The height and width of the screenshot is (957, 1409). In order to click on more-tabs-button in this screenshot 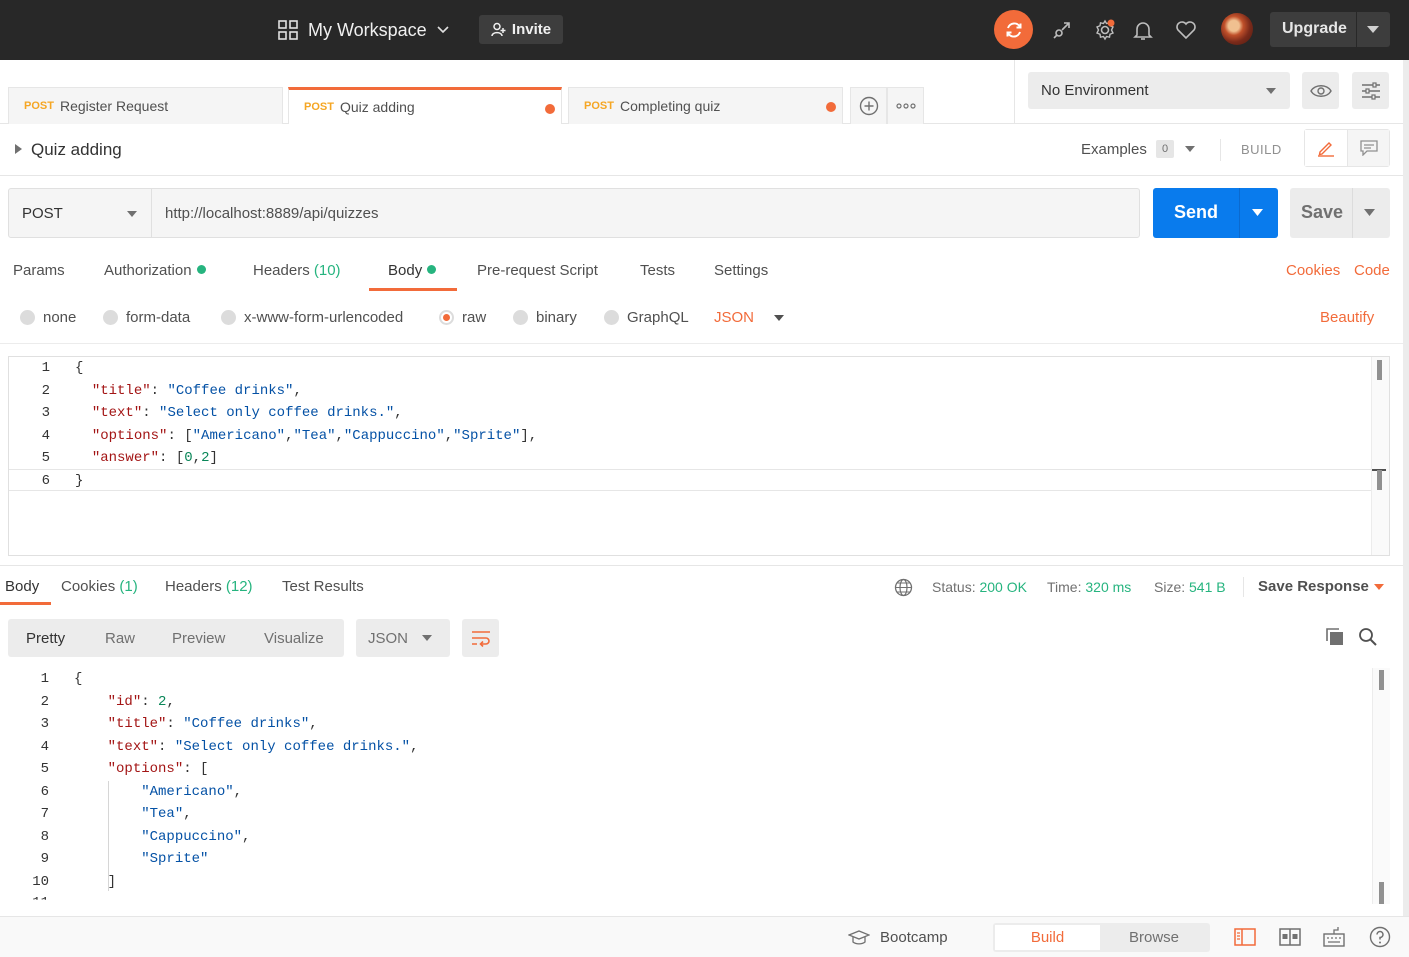, I will do `click(905, 105)`.